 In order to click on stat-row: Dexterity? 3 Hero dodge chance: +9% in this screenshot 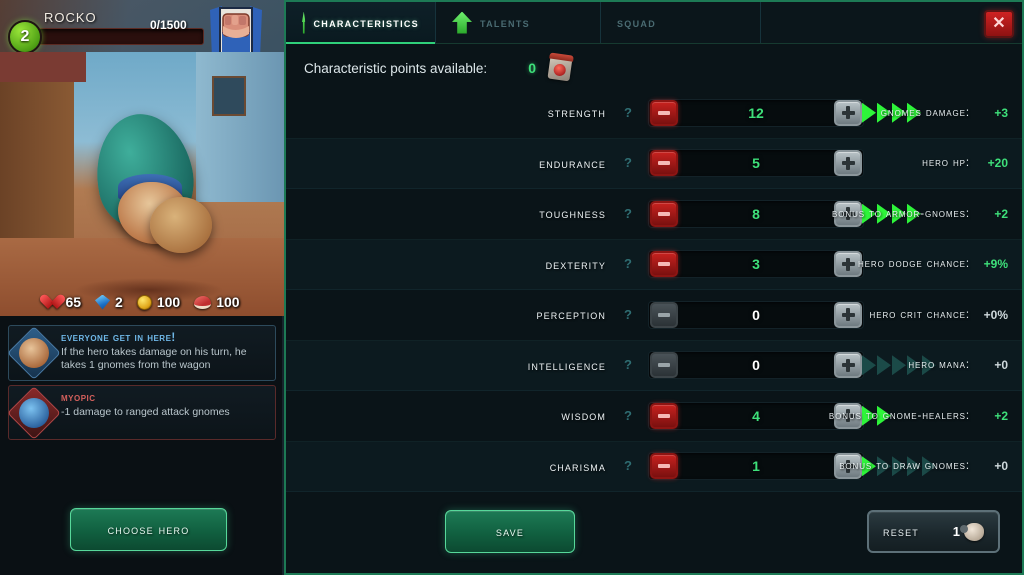, I will do `click(654, 264)`.